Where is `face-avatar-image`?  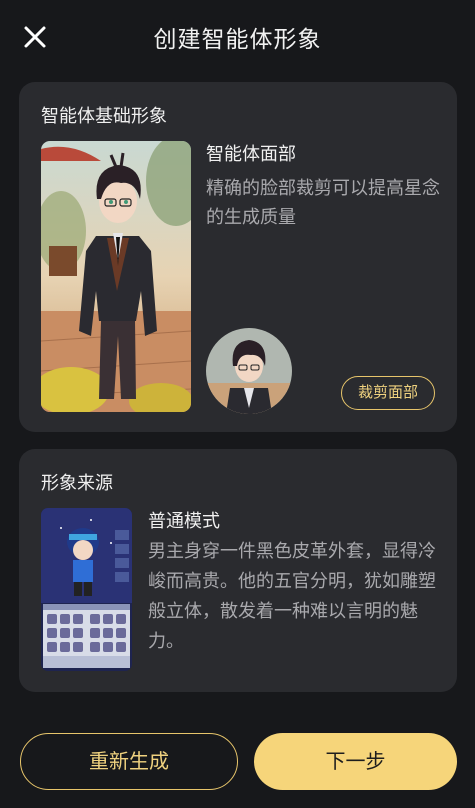
face-avatar-image is located at coordinates (249, 371).